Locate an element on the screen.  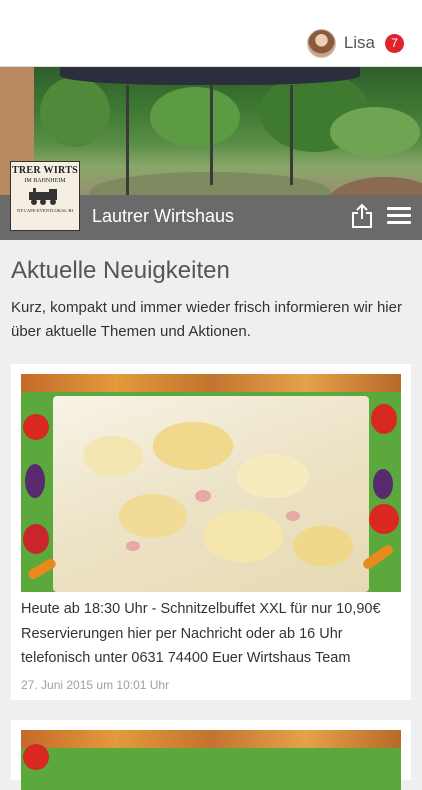
news-card is located at coordinates (211, 755).